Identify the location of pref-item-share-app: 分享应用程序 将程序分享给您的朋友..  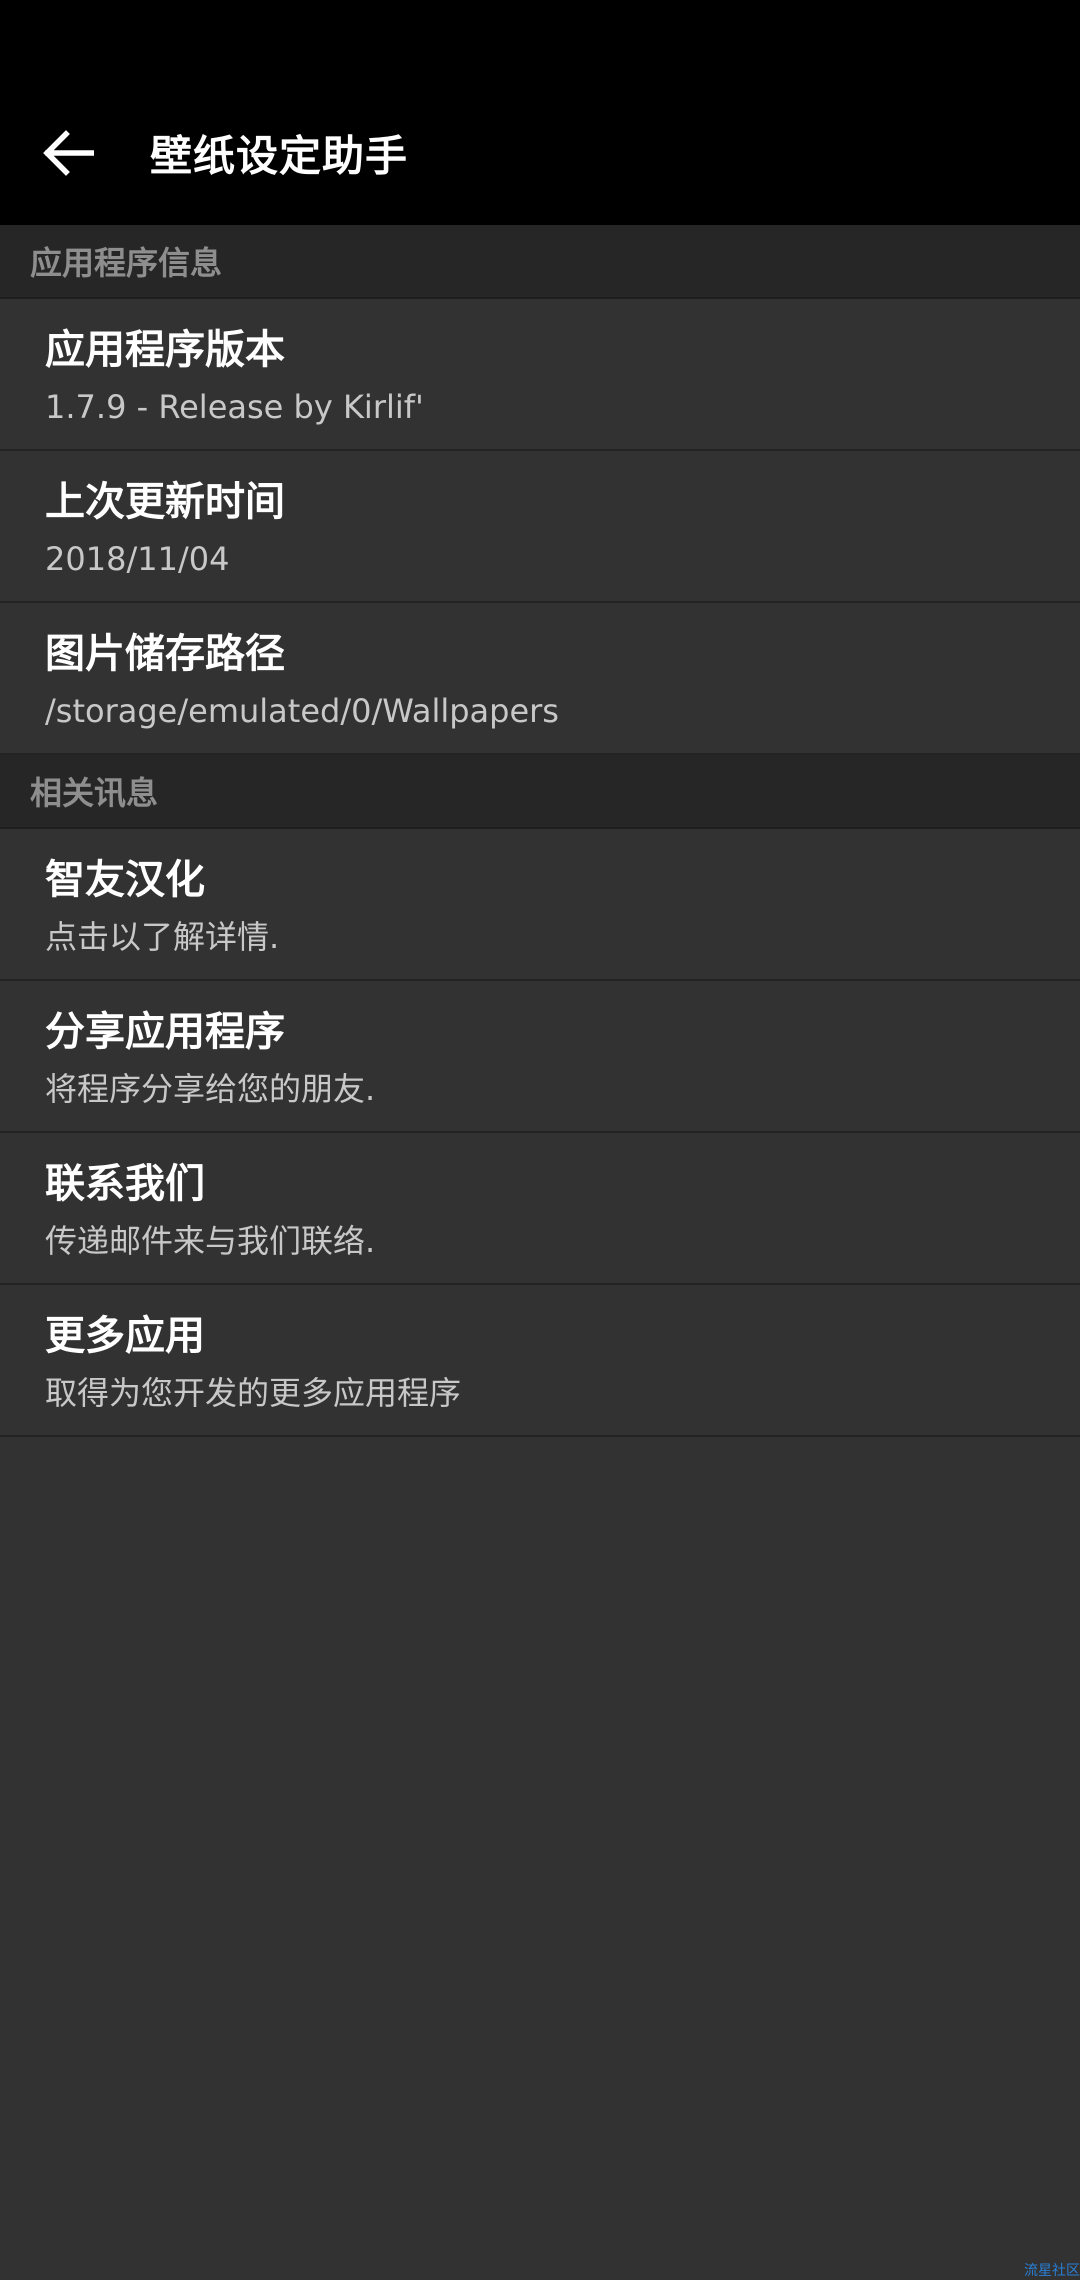
(540, 1057).